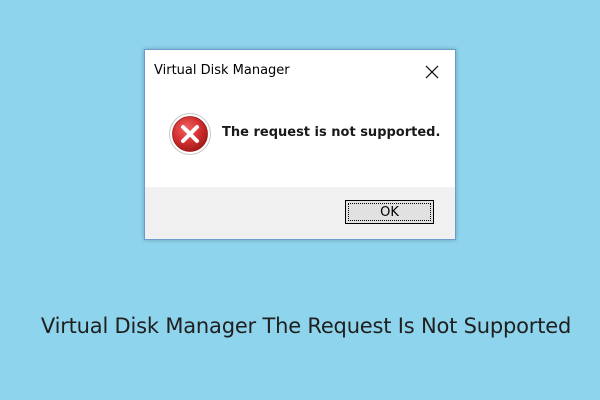 The height and width of the screenshot is (400, 600). Describe the element at coordinates (331, 132) in the screenshot. I see `error-message: The request is not supported.` at that location.